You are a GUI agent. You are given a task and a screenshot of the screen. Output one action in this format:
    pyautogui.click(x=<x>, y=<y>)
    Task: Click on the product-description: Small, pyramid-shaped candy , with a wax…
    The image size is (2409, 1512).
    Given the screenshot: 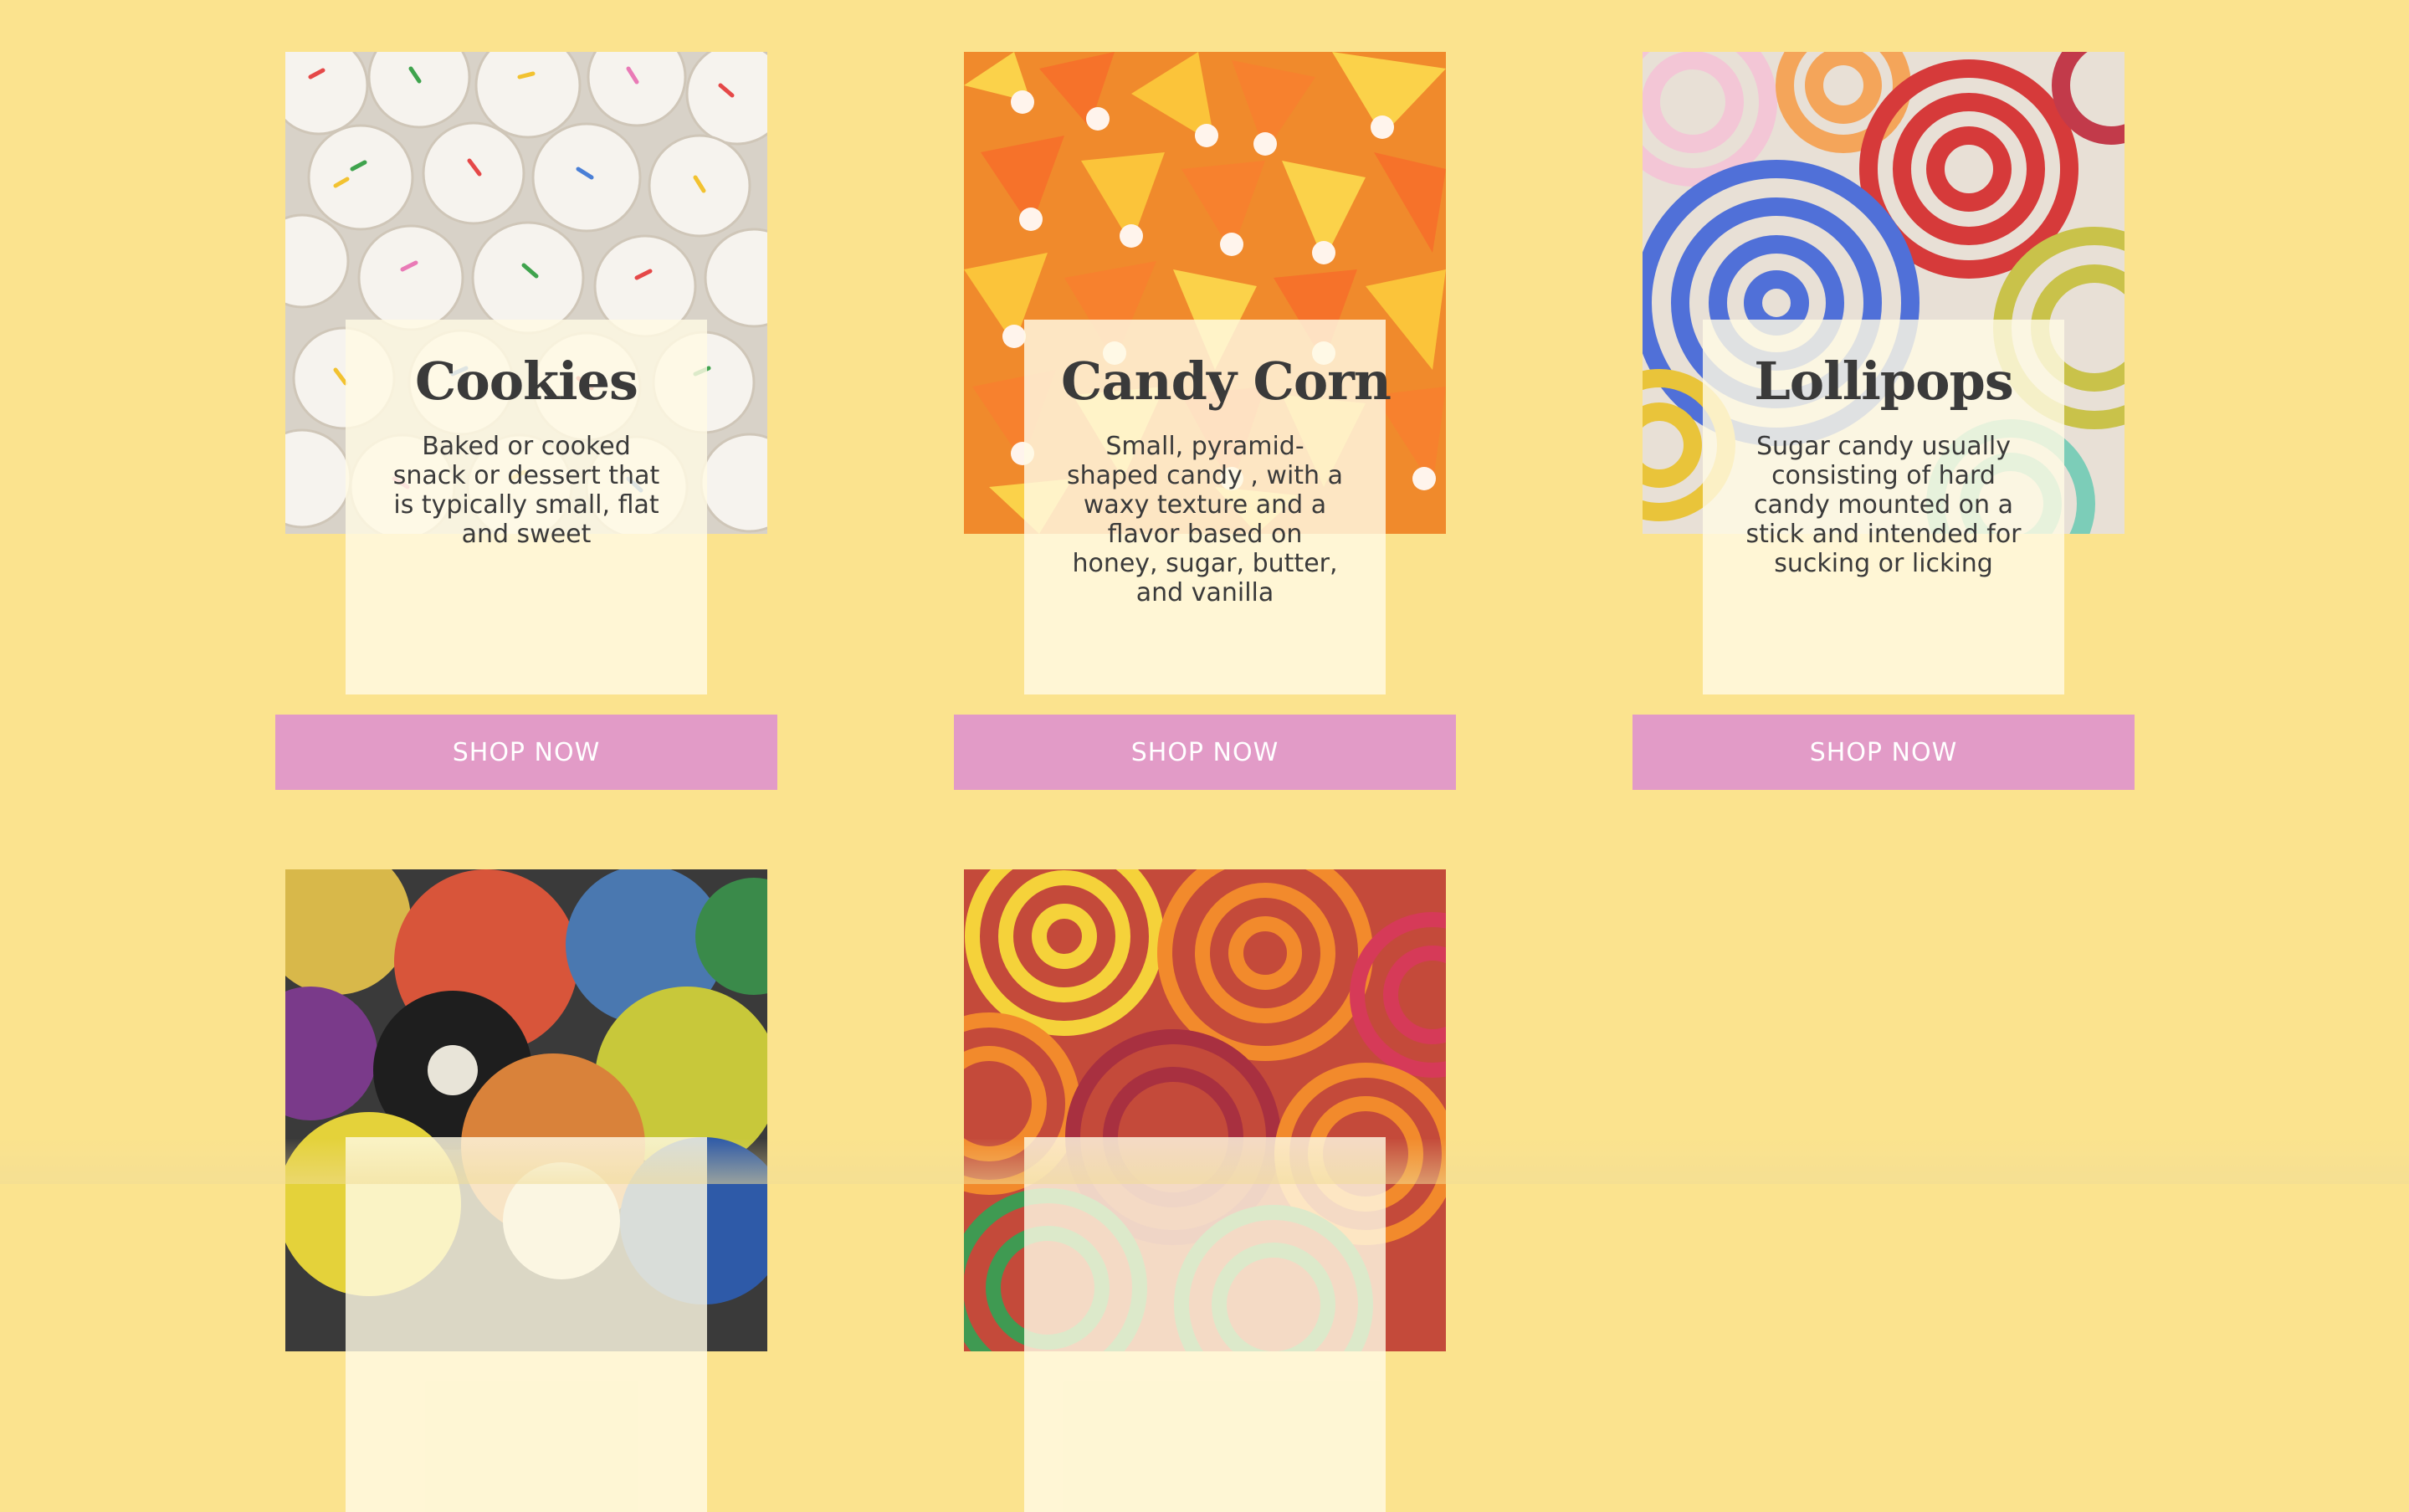 What is the action you would take?
    pyautogui.click(x=1205, y=519)
    